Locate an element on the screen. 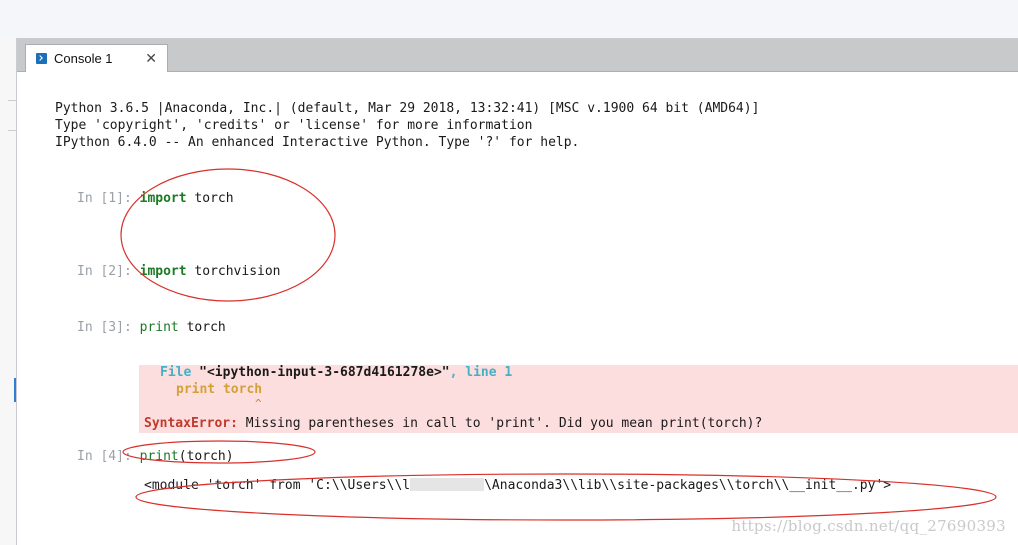  top-toolbar-area is located at coordinates (509, 19).